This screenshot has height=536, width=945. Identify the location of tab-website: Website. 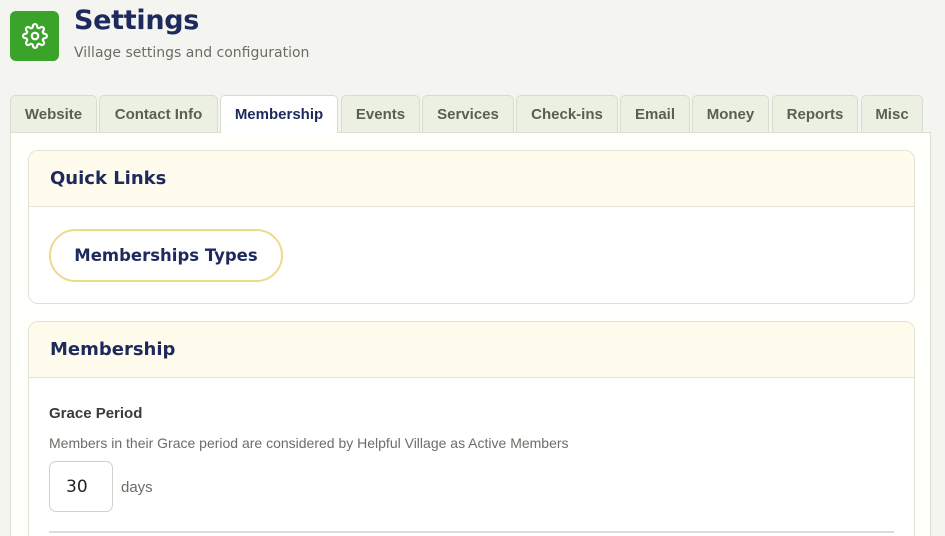
(53, 113).